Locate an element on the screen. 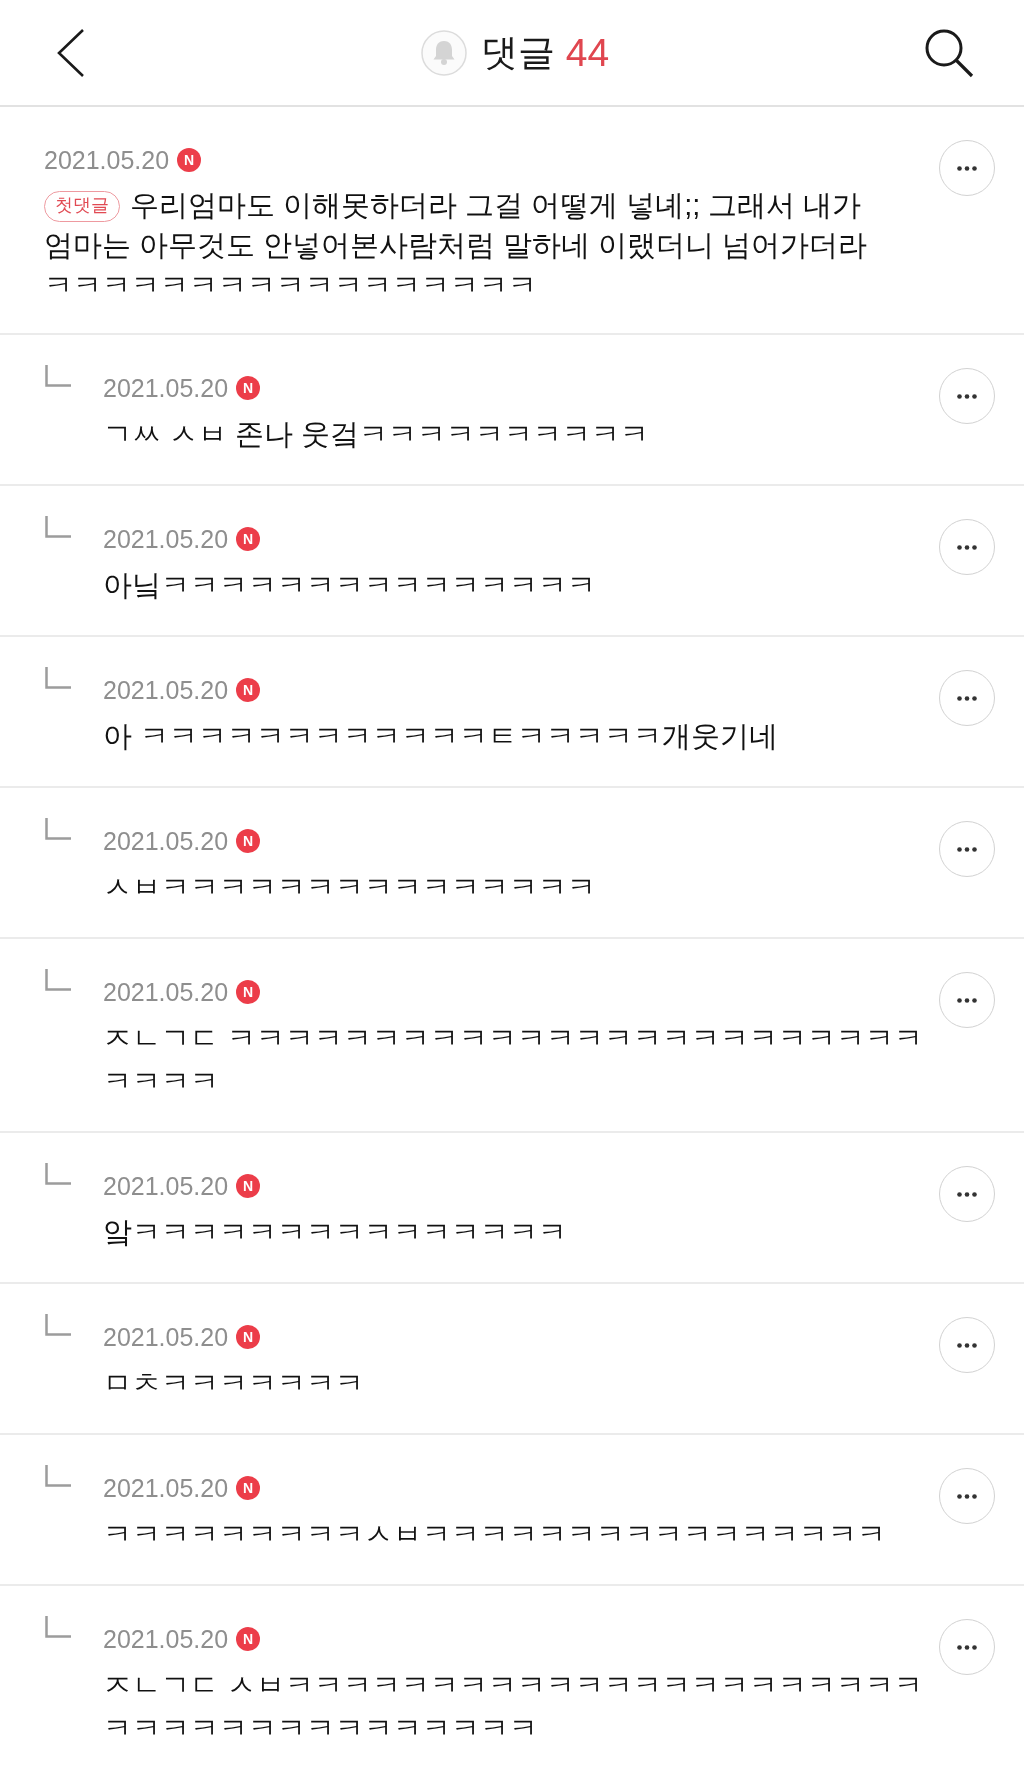  back-icon is located at coordinates (71, 52).